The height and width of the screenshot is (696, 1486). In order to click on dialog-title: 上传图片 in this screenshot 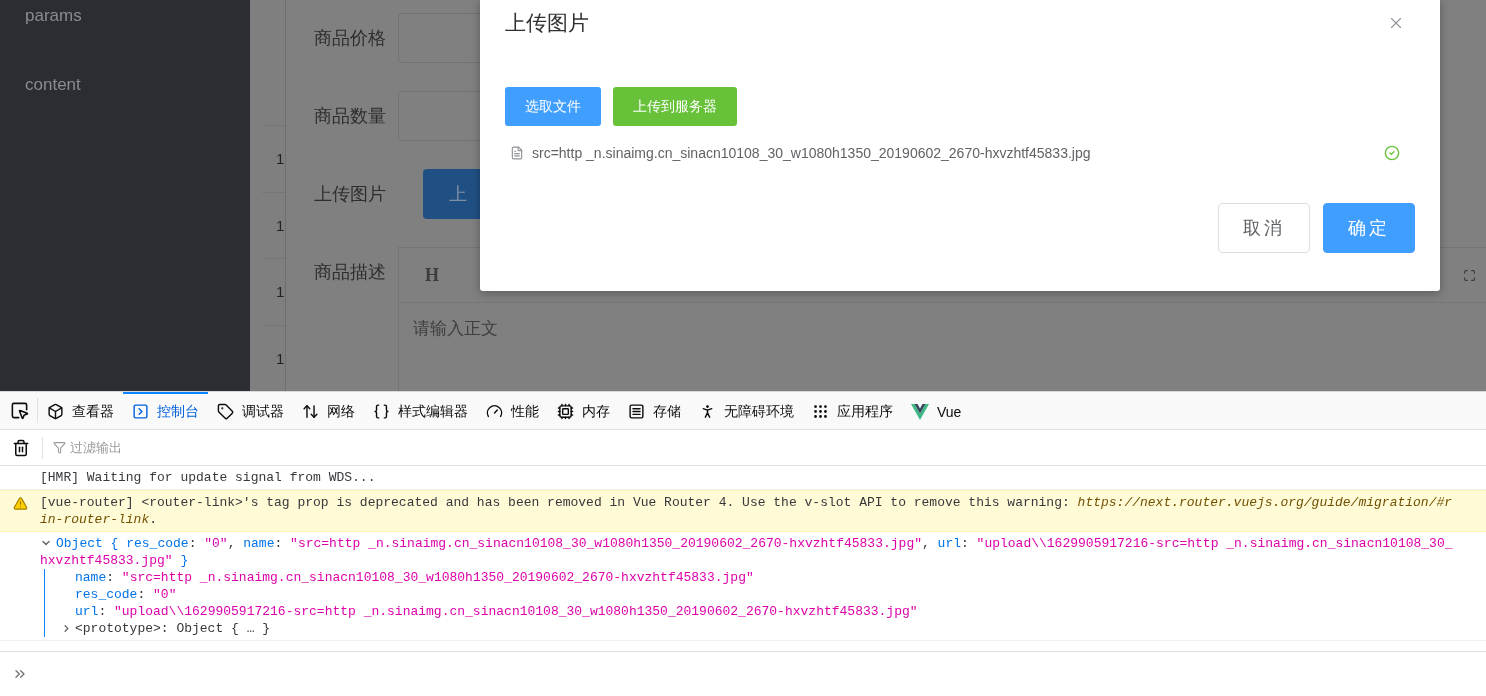, I will do `click(547, 23)`.